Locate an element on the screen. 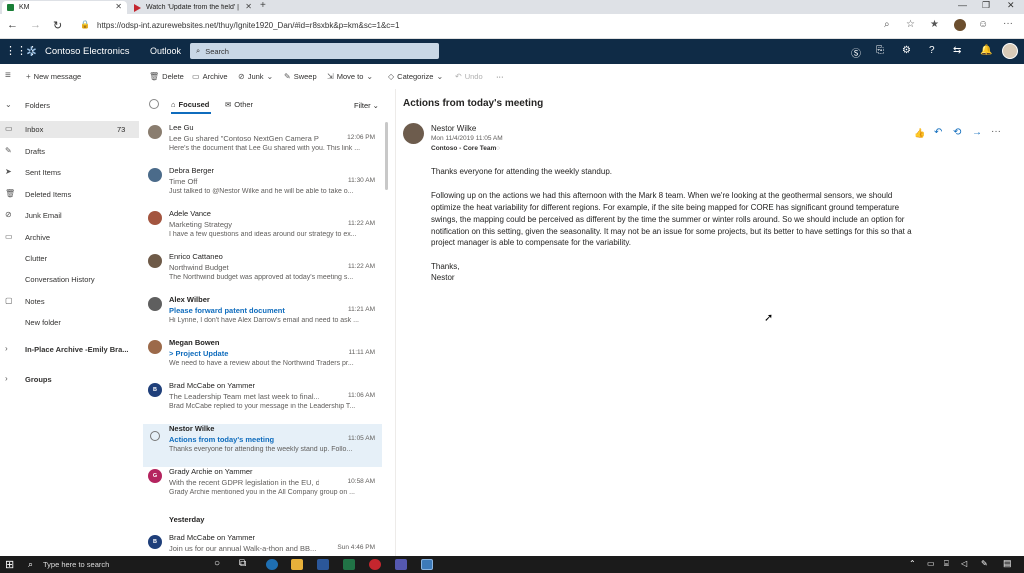 The image size is (1024, 573). reply-icon: ↶ is located at coordinates (938, 132).